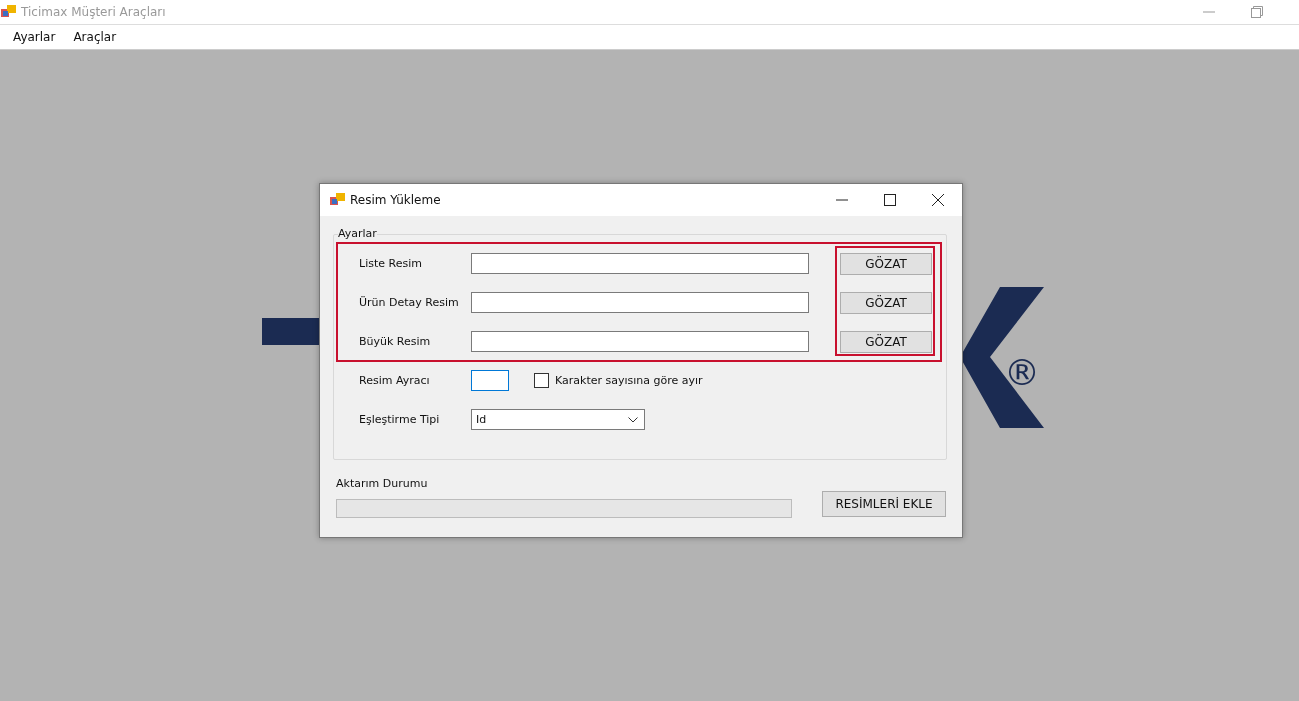 The height and width of the screenshot is (701, 1299). I want to click on logo-bar, so click(292, 331).